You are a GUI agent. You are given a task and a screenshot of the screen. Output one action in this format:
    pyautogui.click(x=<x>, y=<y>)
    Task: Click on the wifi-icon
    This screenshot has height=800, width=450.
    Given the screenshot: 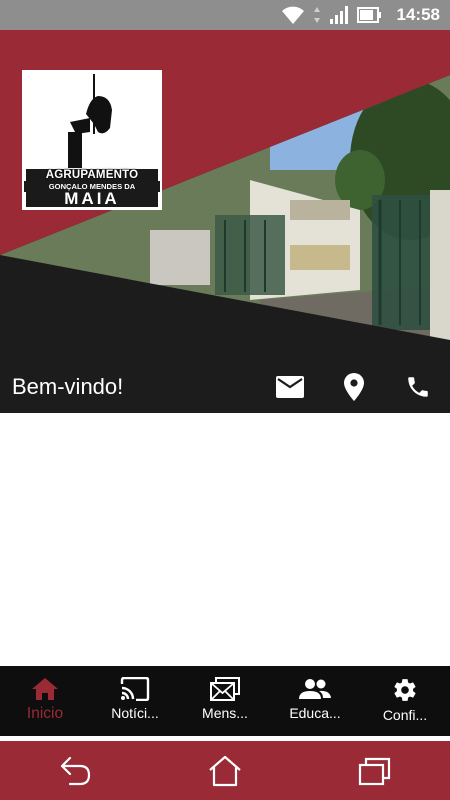 What is the action you would take?
    pyautogui.click(x=292, y=15)
    